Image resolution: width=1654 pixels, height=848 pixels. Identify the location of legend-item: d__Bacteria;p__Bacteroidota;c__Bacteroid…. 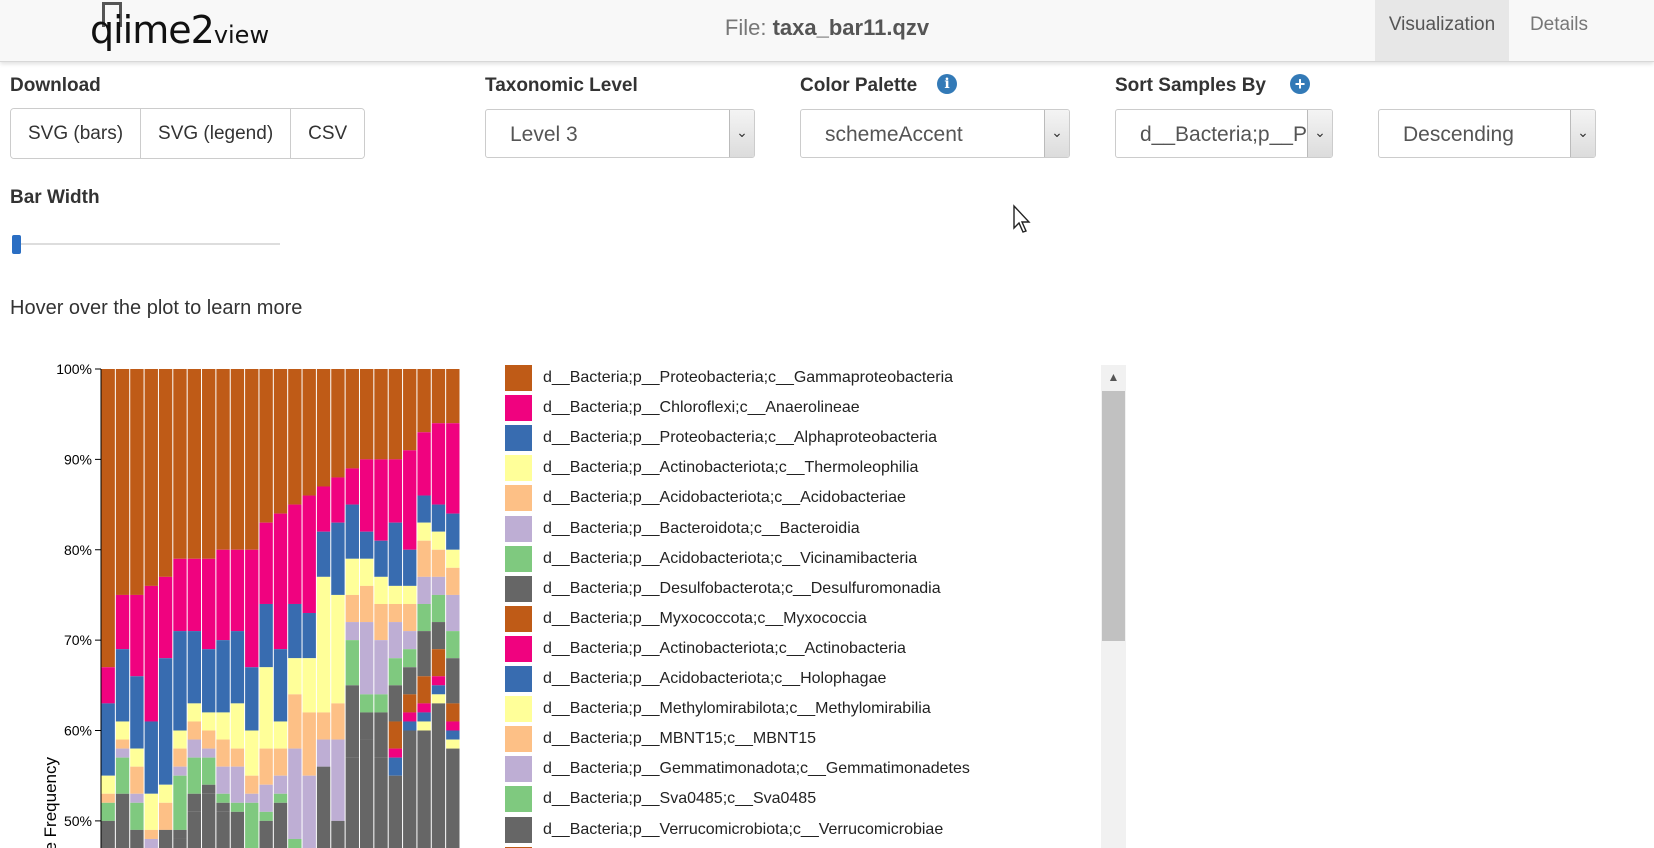
(802, 529).